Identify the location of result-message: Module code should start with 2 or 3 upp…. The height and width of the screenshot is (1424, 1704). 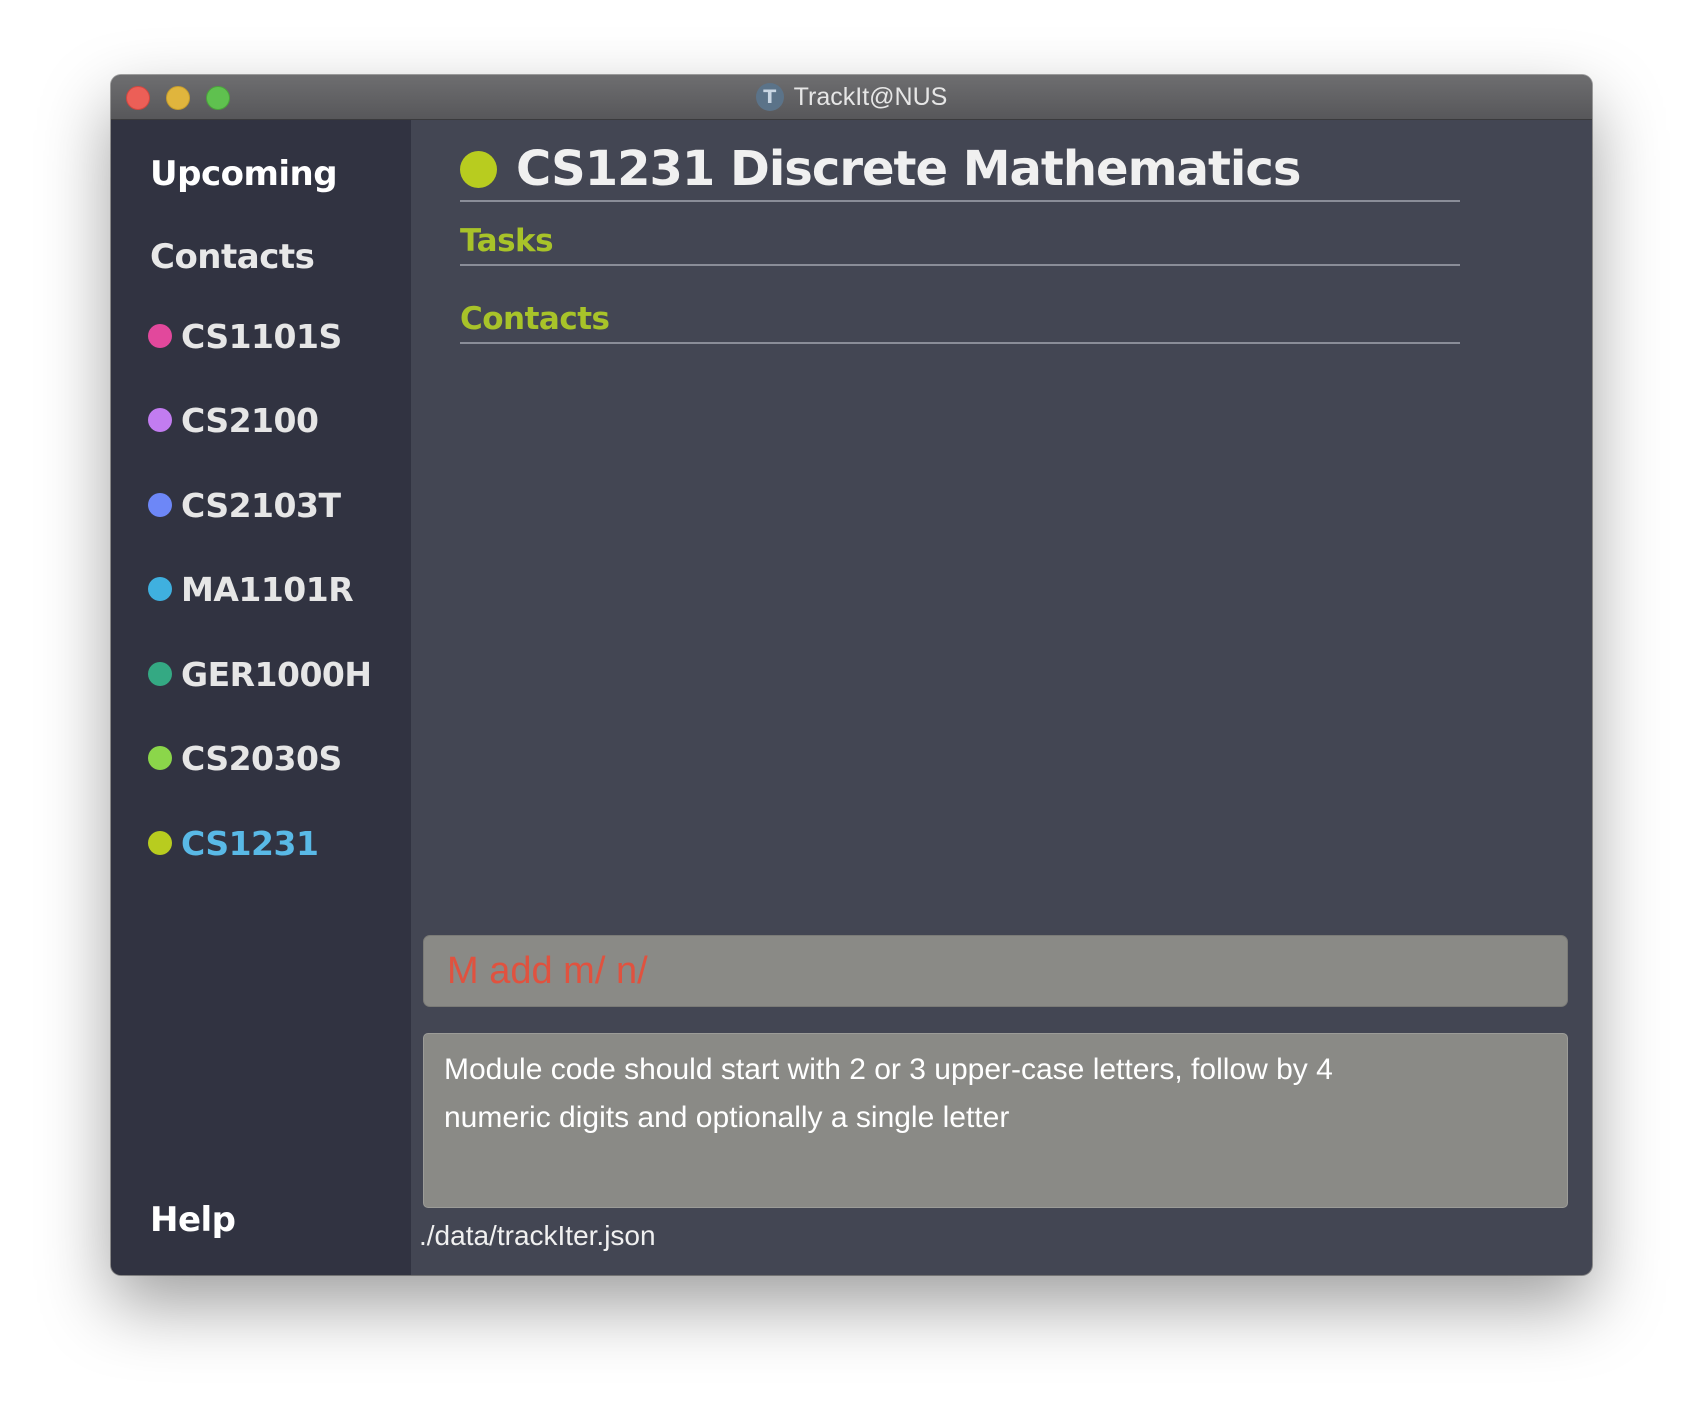
(888, 1093).